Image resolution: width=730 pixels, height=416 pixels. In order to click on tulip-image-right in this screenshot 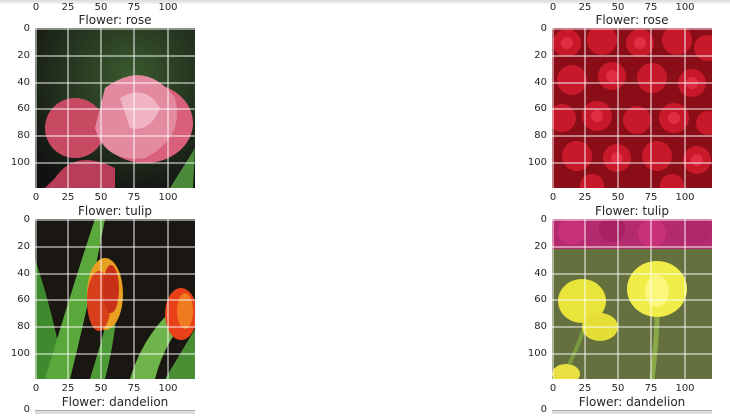, I will do `click(632, 299)`.